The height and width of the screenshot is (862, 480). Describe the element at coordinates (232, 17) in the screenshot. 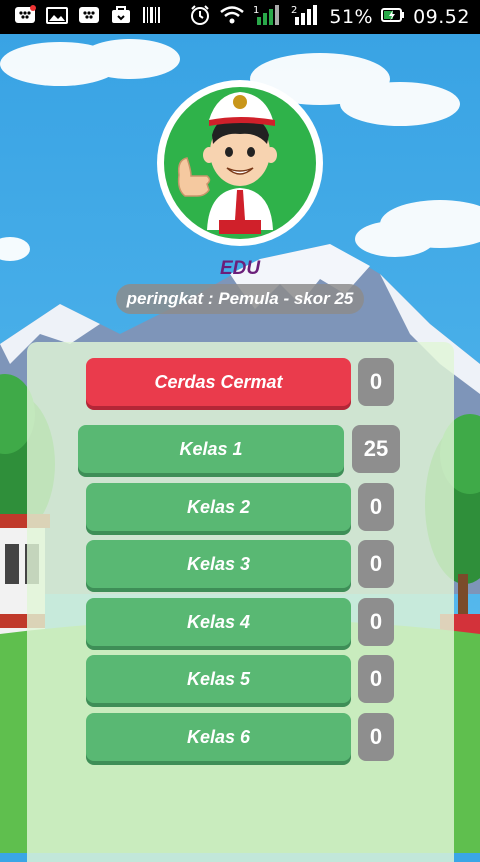

I see `wifi-icon` at that location.